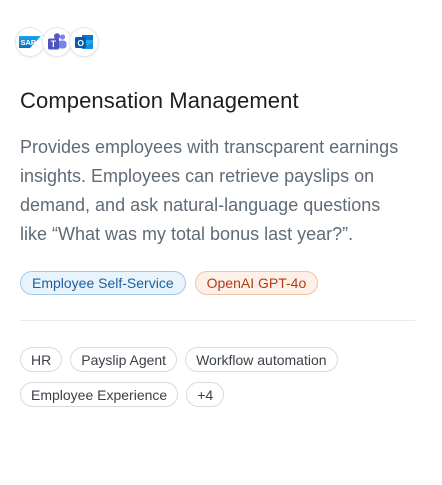 This screenshot has width=442, height=485. I want to click on sap-logo-icon: SAP, so click(30, 42).